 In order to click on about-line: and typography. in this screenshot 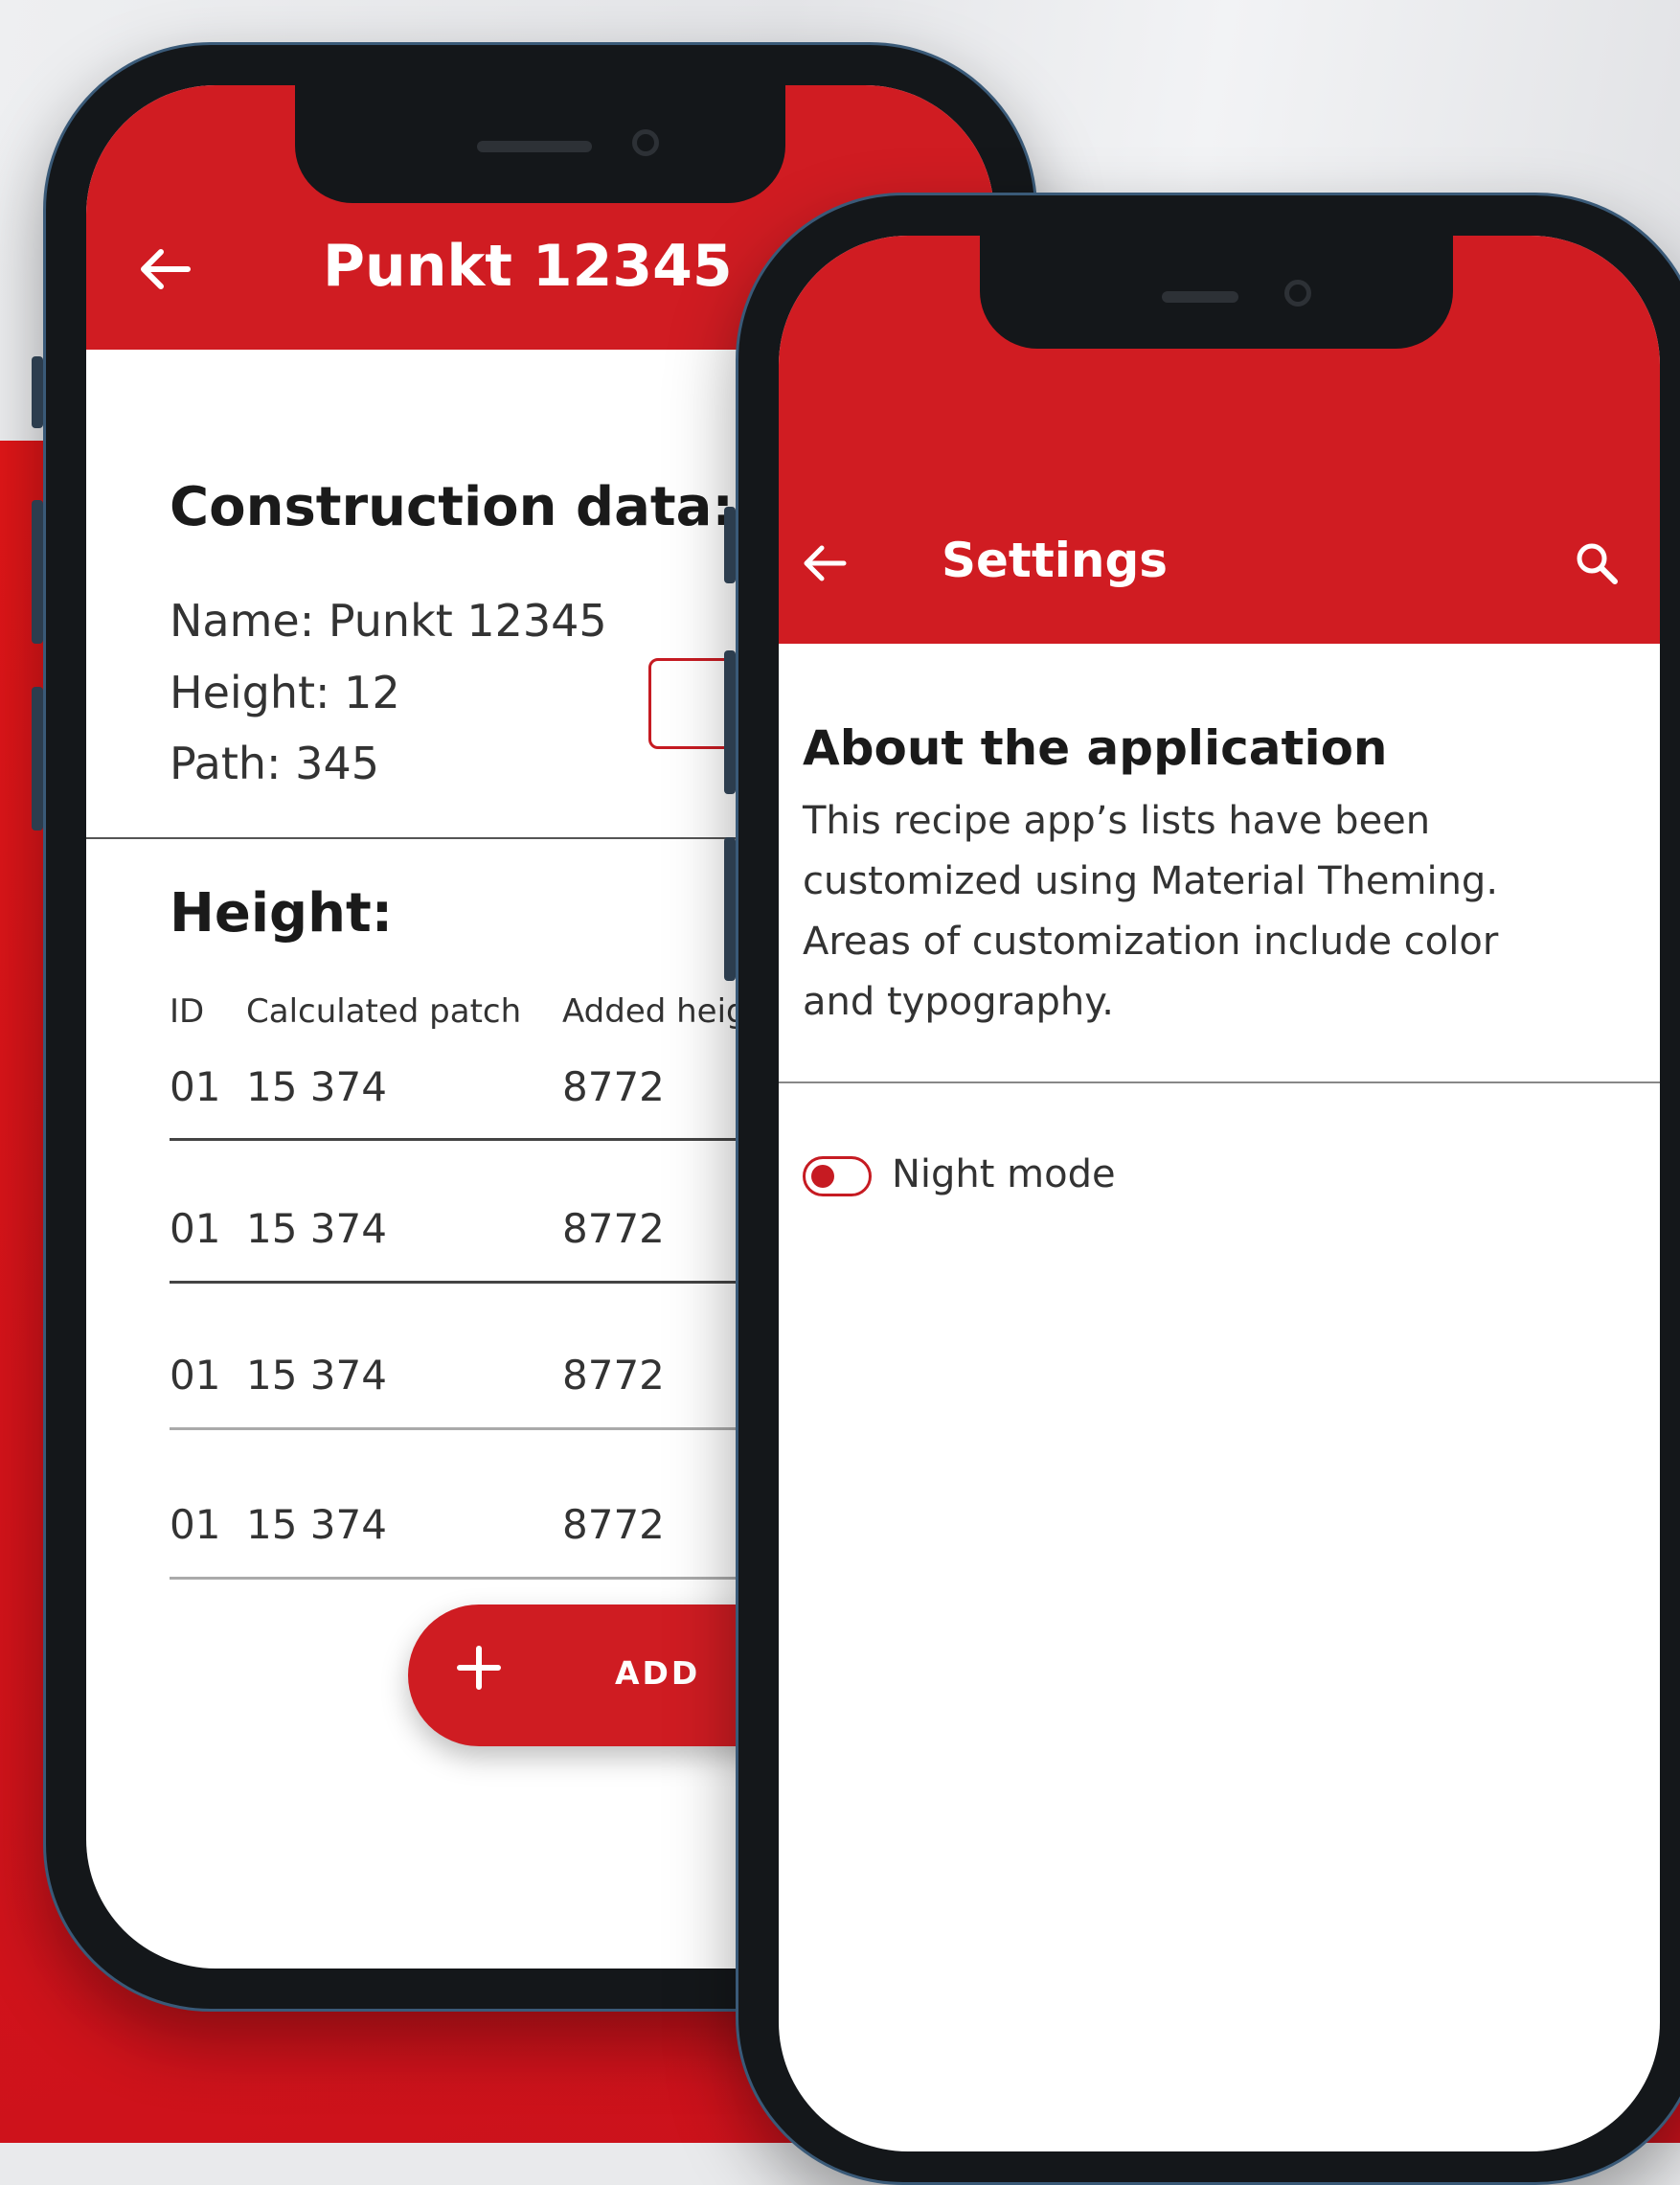, I will do `click(959, 1002)`.